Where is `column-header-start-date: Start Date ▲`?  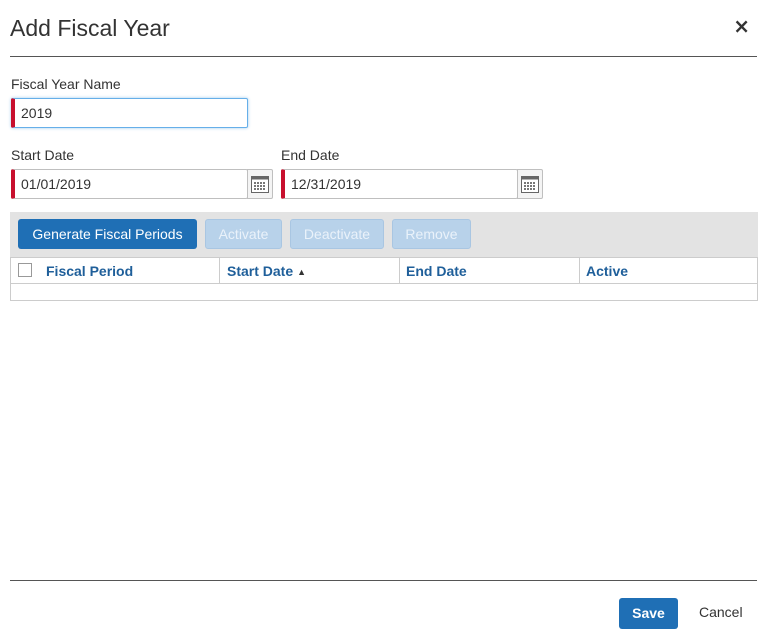
column-header-start-date: Start Date ▲ is located at coordinates (266, 271).